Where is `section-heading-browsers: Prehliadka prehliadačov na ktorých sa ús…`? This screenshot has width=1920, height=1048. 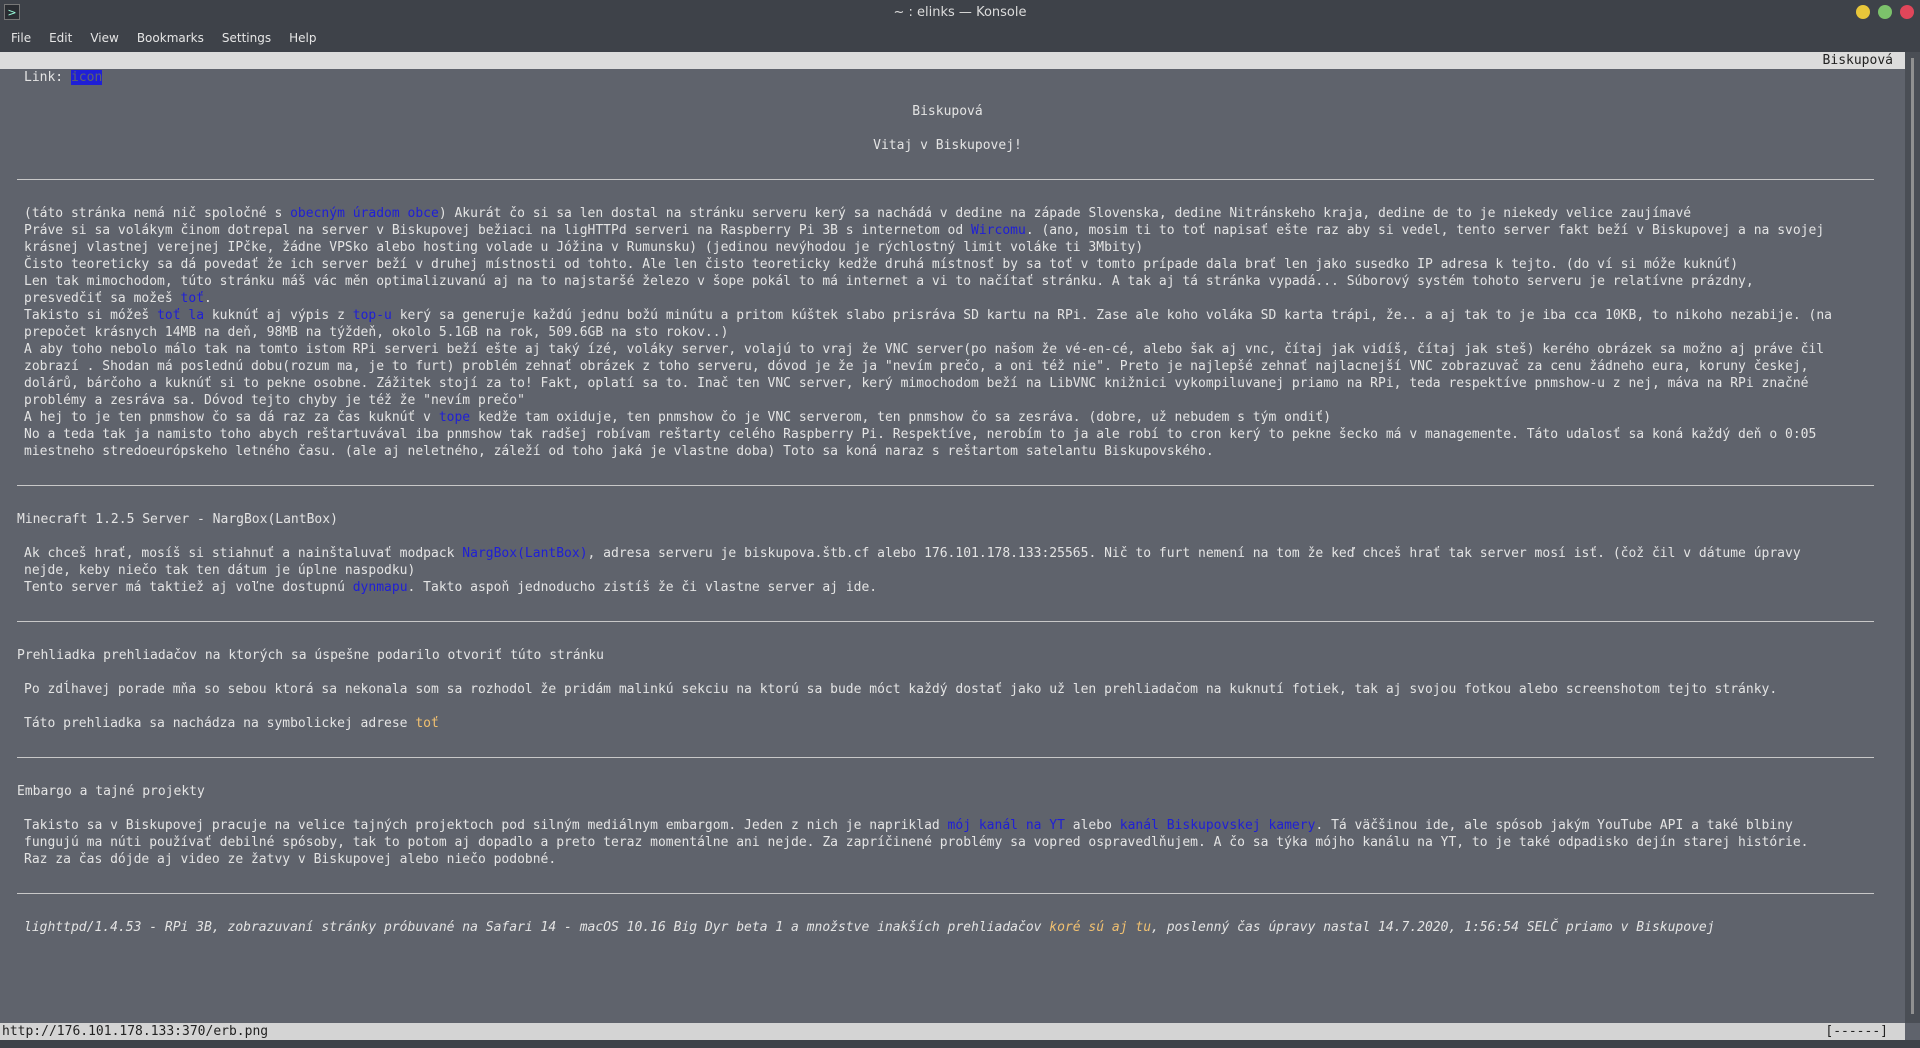
section-heading-browsers: Prehliadka prehliadačov na ktorých sa ús… is located at coordinates (310, 655).